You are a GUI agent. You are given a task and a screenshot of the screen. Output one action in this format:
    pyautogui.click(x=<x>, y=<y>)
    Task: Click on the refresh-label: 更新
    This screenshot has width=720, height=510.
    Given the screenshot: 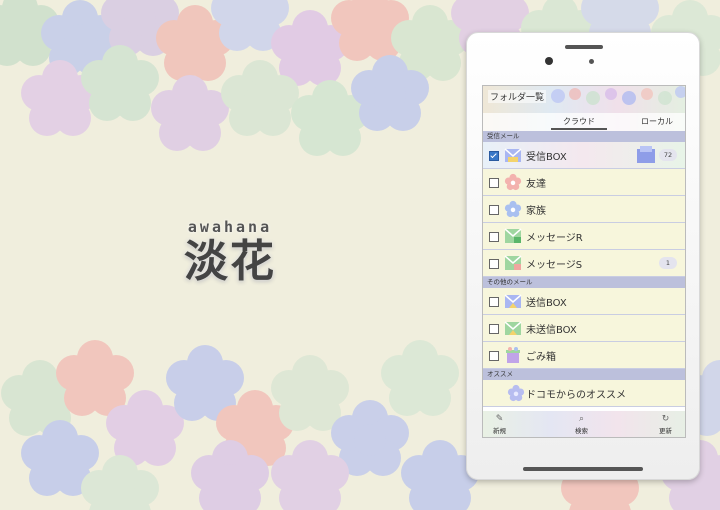 What is the action you would take?
    pyautogui.click(x=665, y=431)
    